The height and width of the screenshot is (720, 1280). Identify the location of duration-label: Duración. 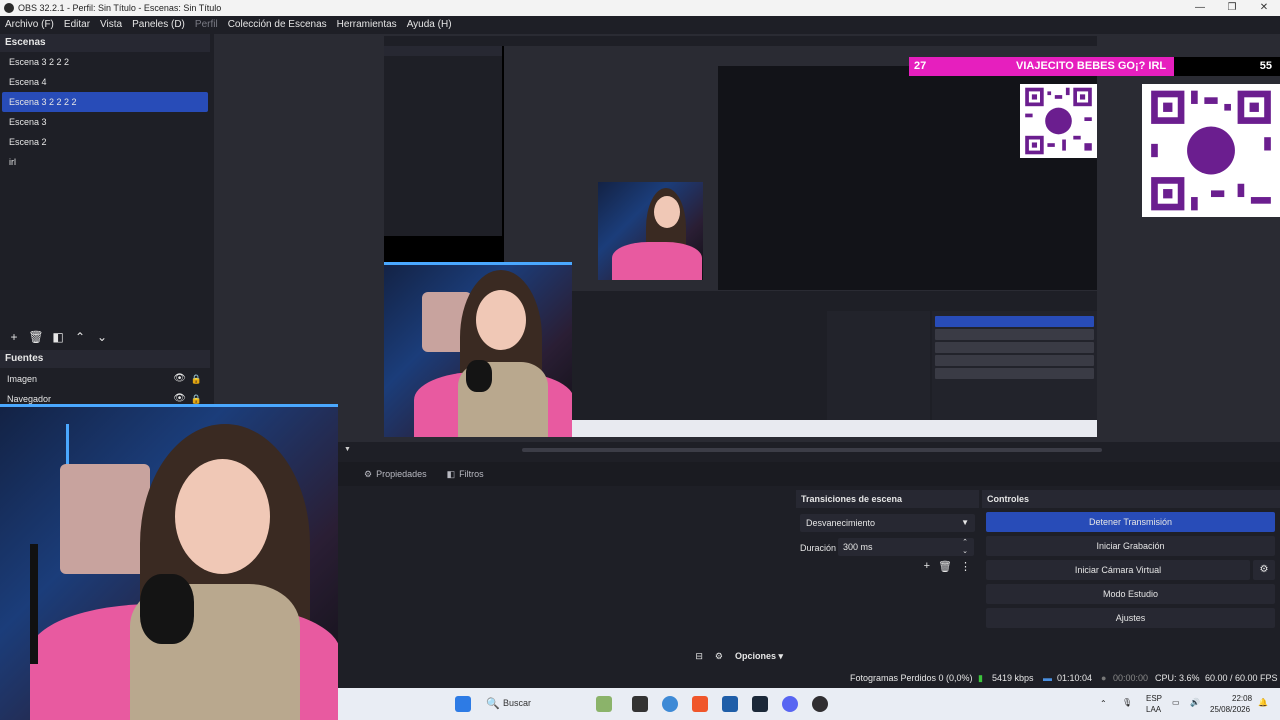
(818, 548).